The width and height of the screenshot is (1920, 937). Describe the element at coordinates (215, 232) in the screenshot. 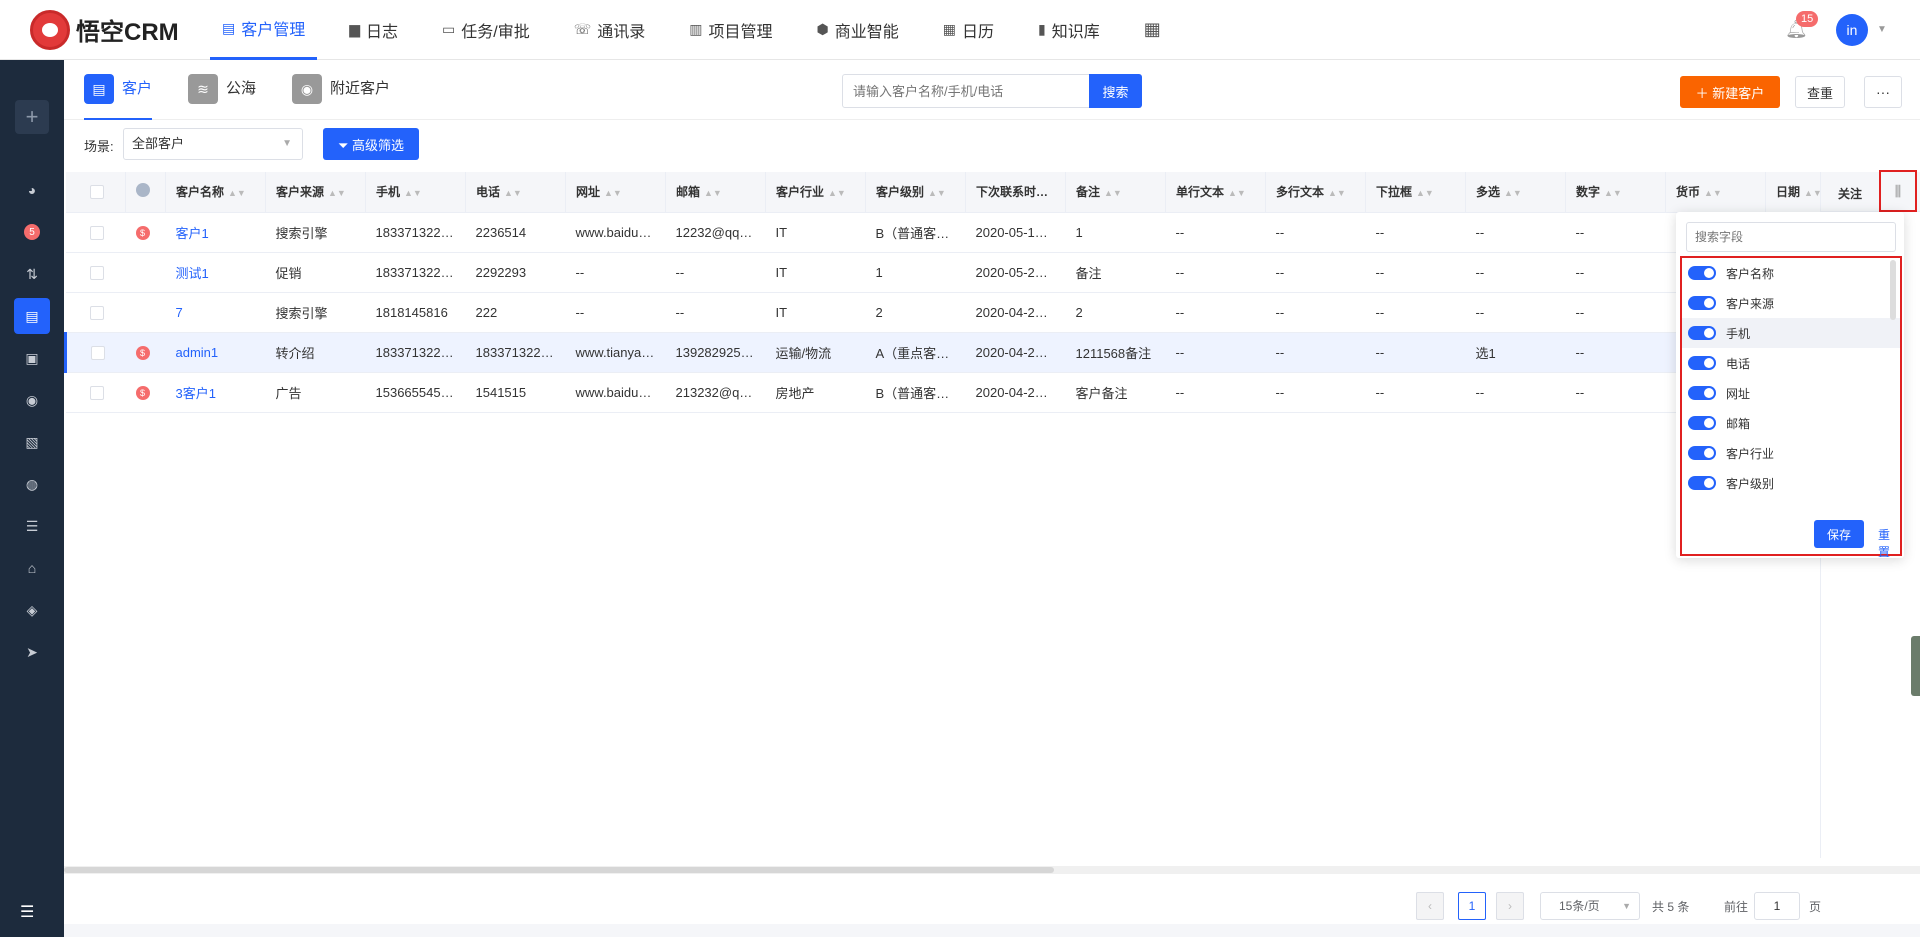

I see `customer-name-link: 客户1` at that location.